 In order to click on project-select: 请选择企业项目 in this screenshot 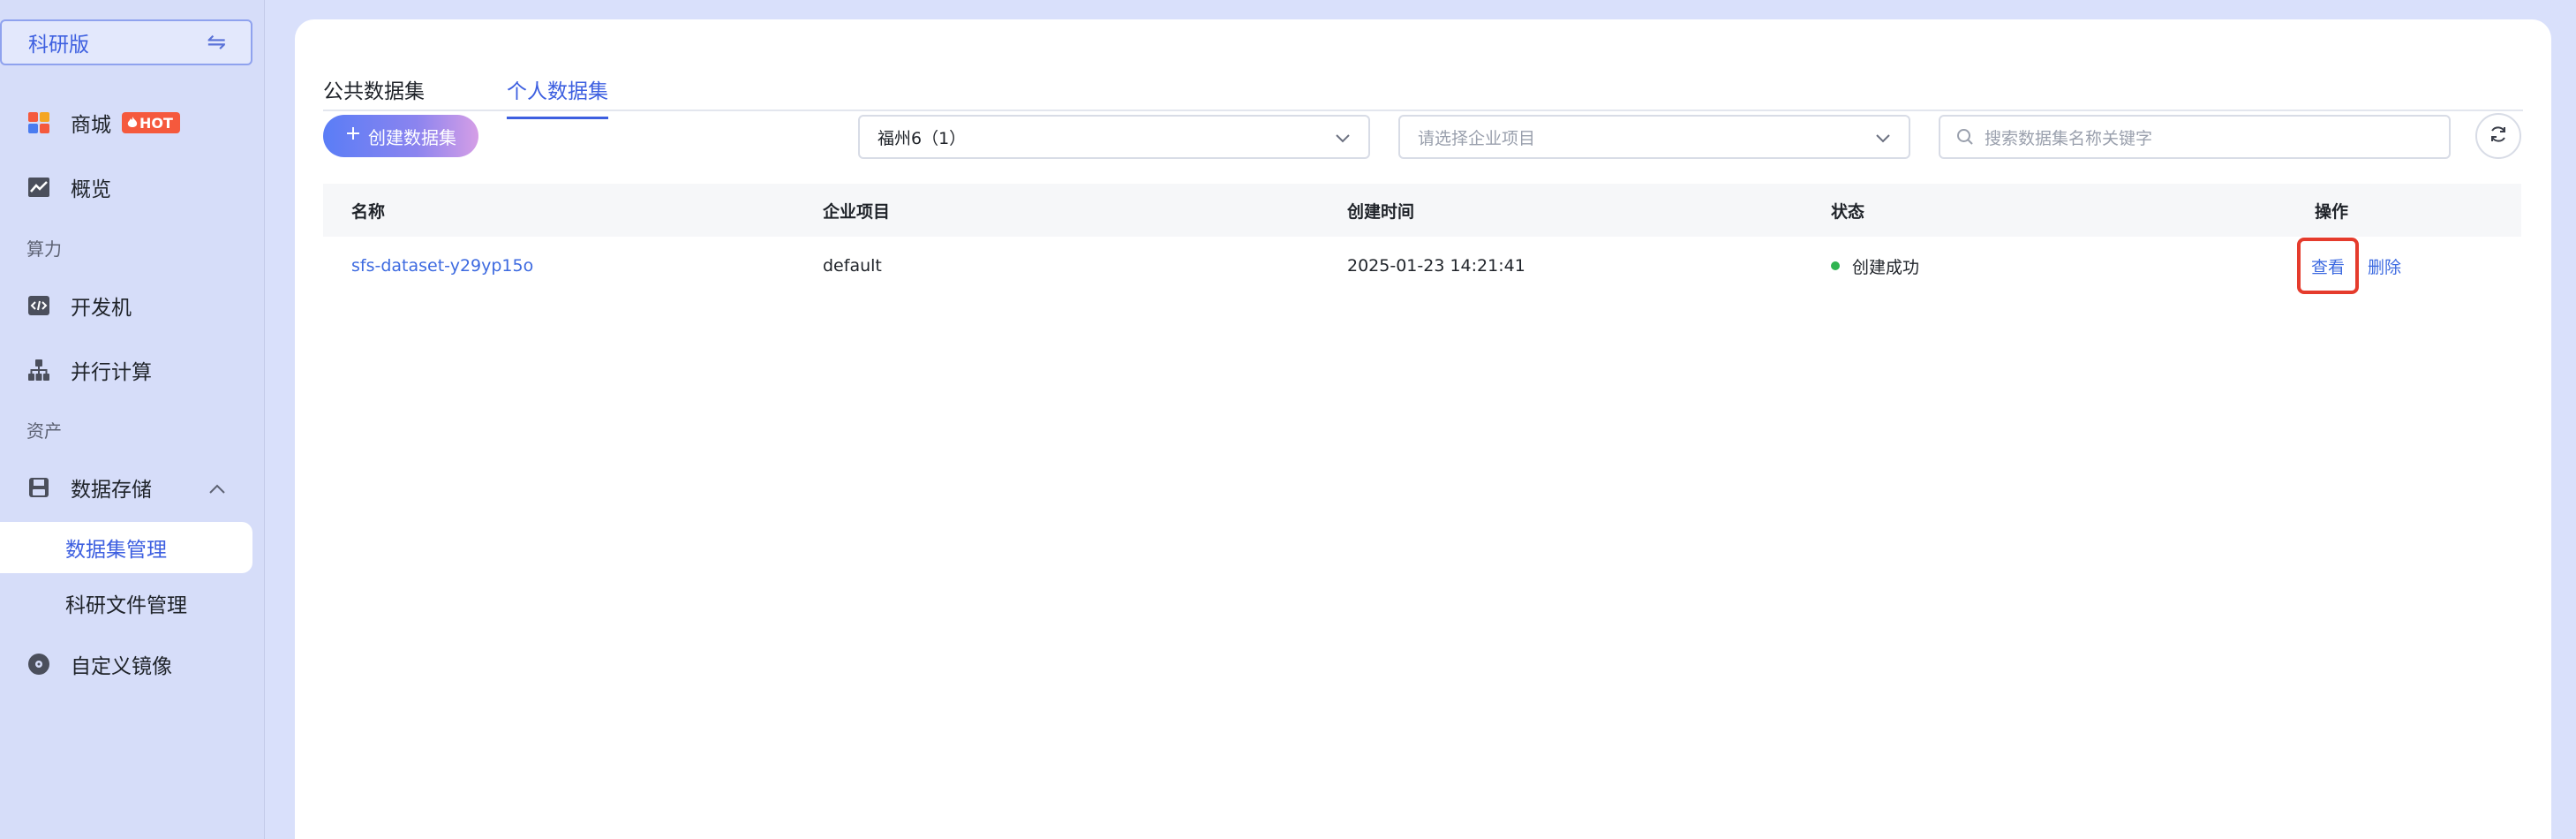, I will do `click(1654, 137)`.